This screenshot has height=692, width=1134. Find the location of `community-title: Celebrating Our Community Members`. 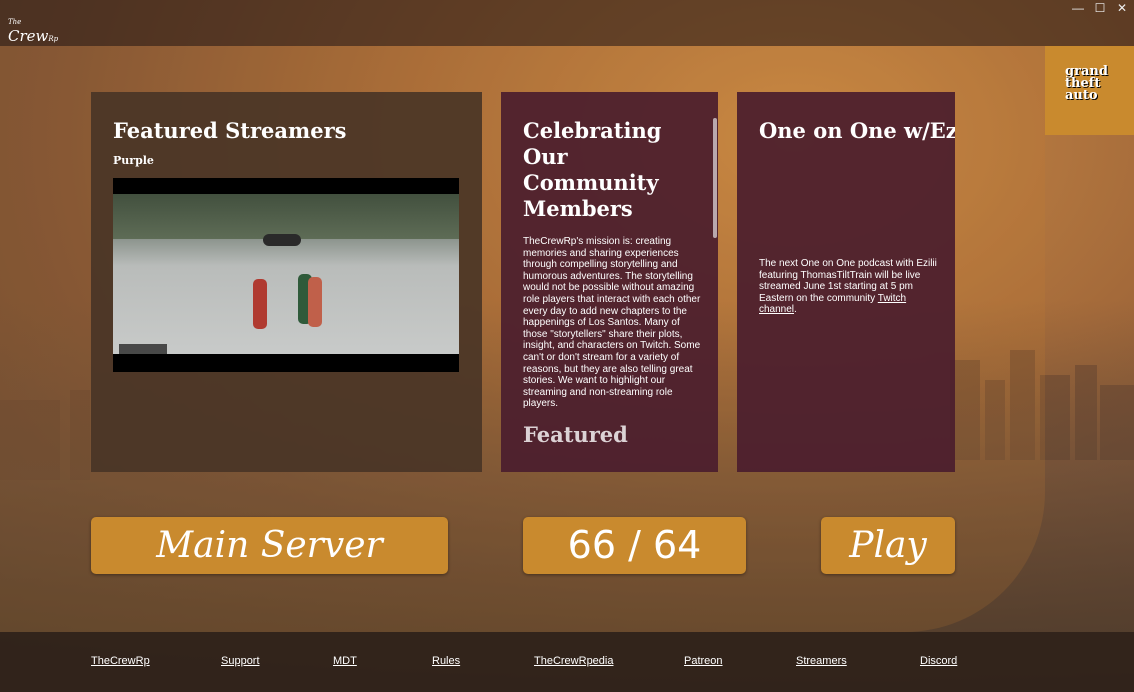

community-title: Celebrating Our Community Members is located at coordinates (592, 169).